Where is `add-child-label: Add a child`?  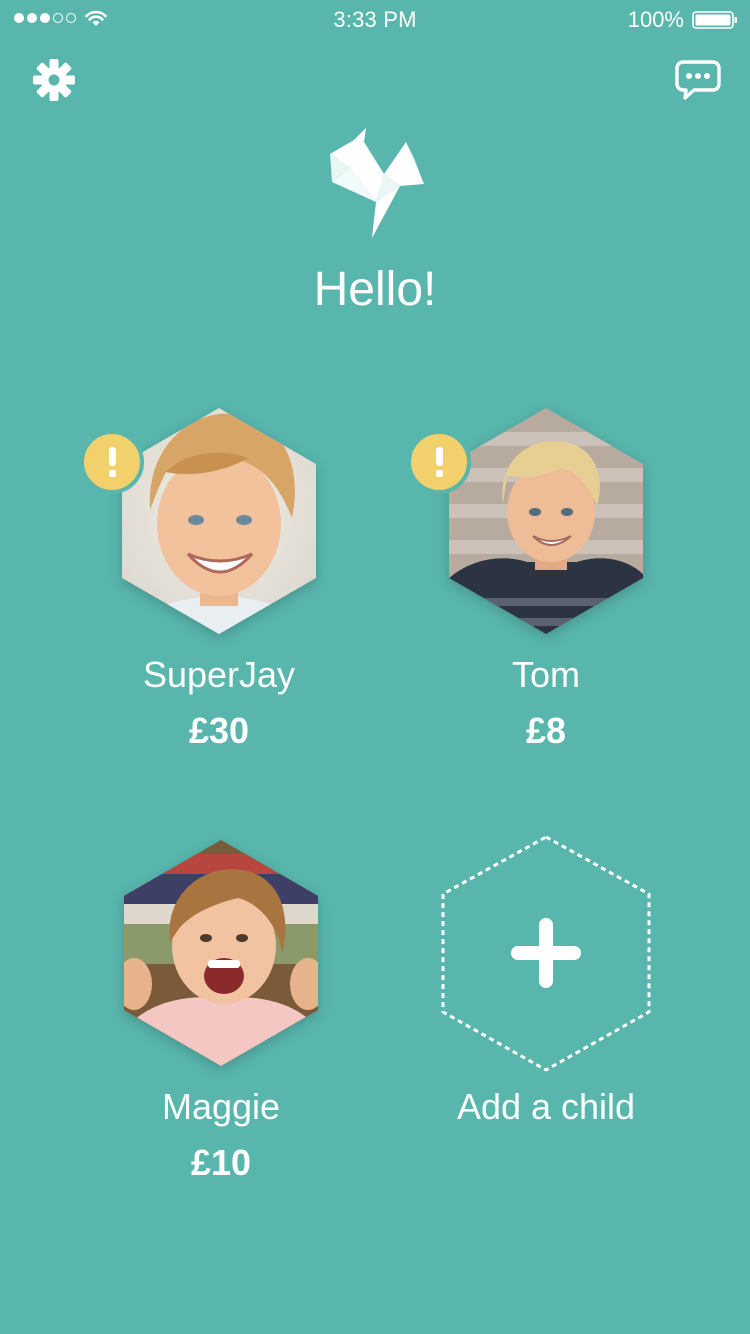
add-child-label: Add a child is located at coordinates (546, 1106).